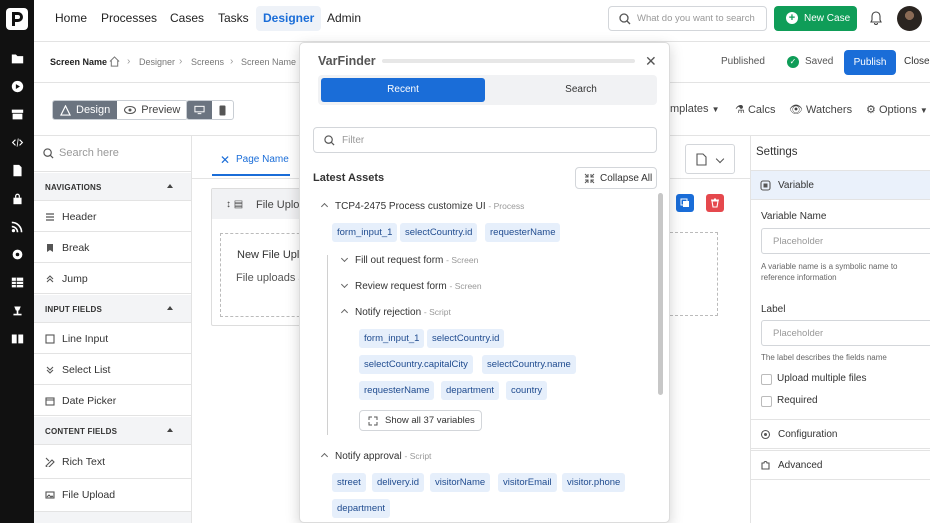  What do you see at coordinates (840, 465) in the screenshot?
I see `accordion-advanced: Advanced` at bounding box center [840, 465].